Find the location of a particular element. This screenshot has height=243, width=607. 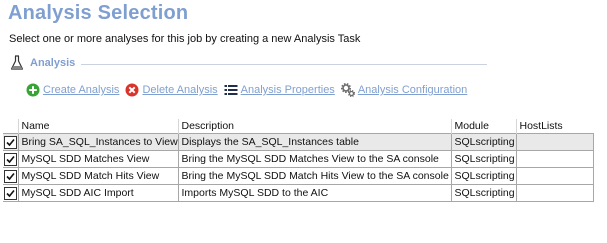

analysis-section-header: Analysis is located at coordinates (248, 63).